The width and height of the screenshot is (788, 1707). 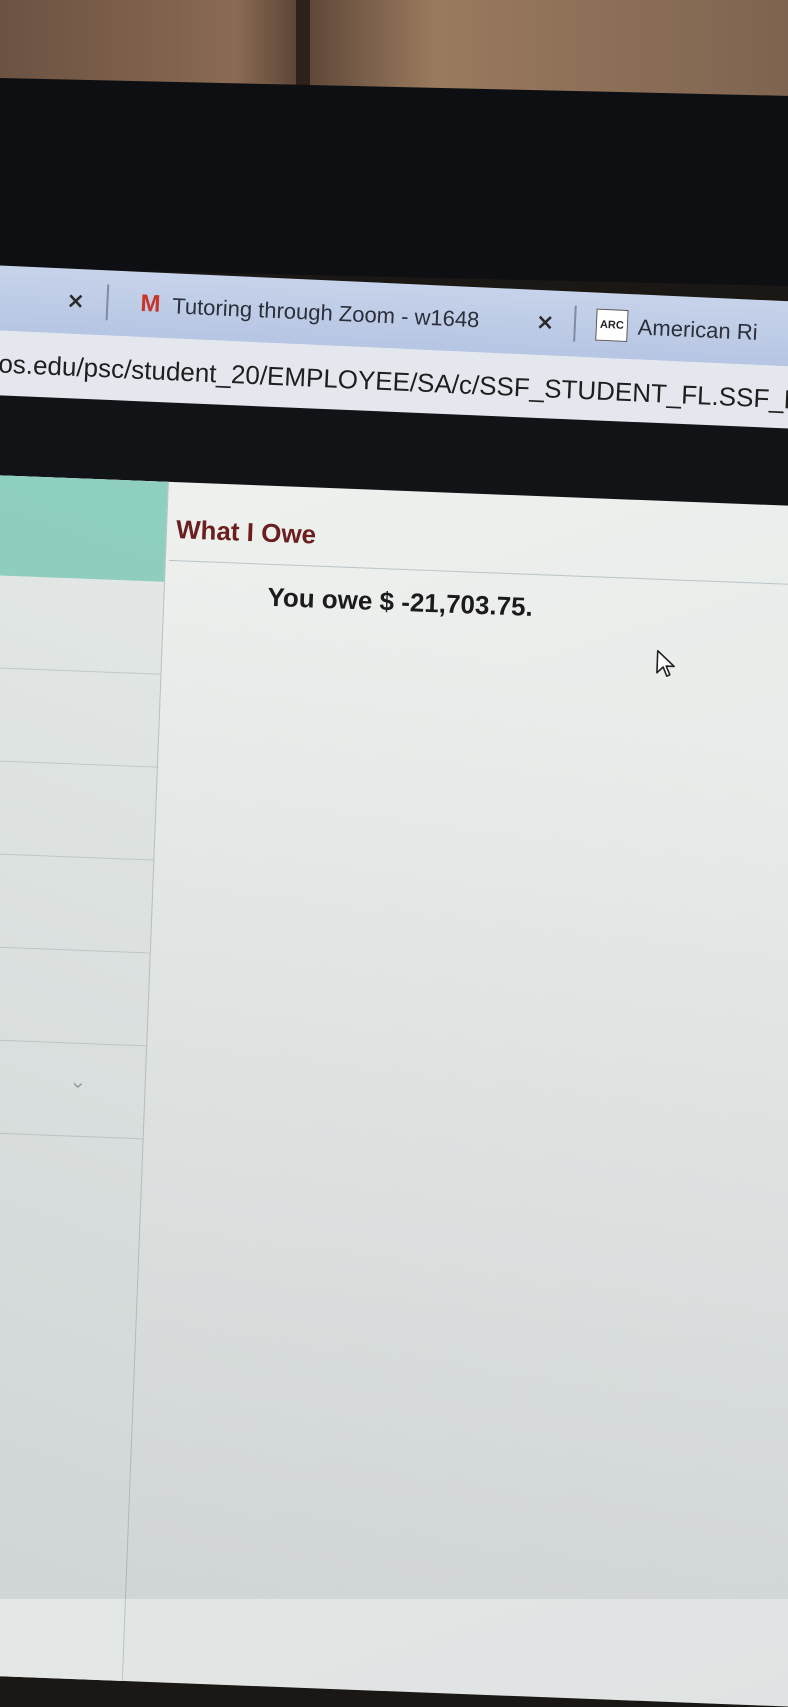 I want to click on sidebar-header, so click(x=84, y=528).